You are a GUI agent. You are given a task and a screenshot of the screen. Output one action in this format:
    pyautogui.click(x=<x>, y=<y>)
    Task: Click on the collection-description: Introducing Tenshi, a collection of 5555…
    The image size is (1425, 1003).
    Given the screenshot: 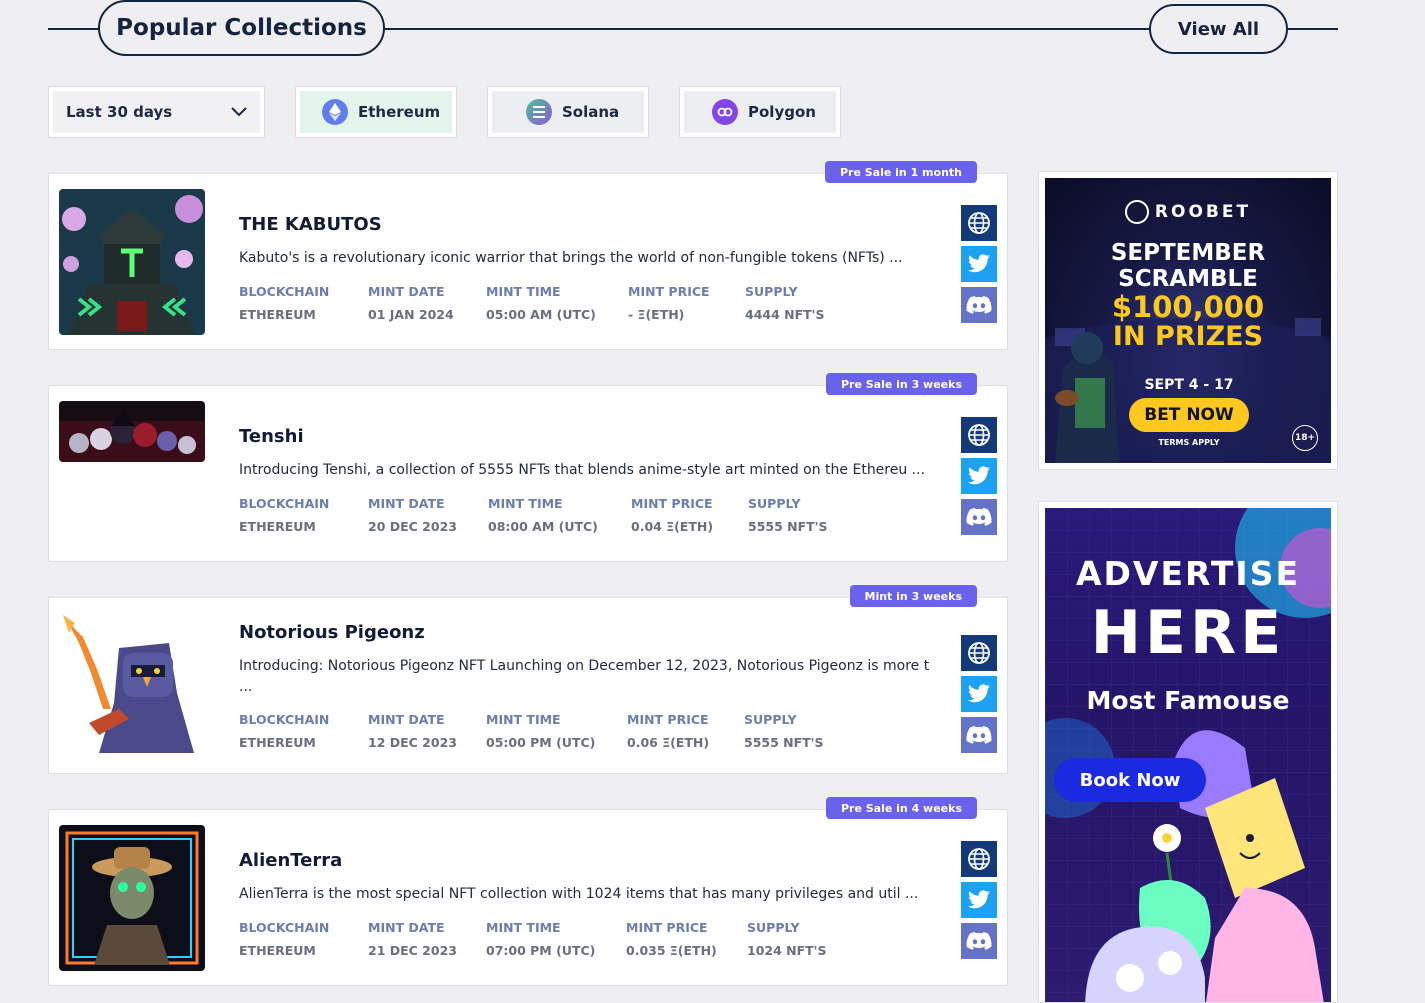 What is the action you would take?
    pyautogui.click(x=582, y=470)
    